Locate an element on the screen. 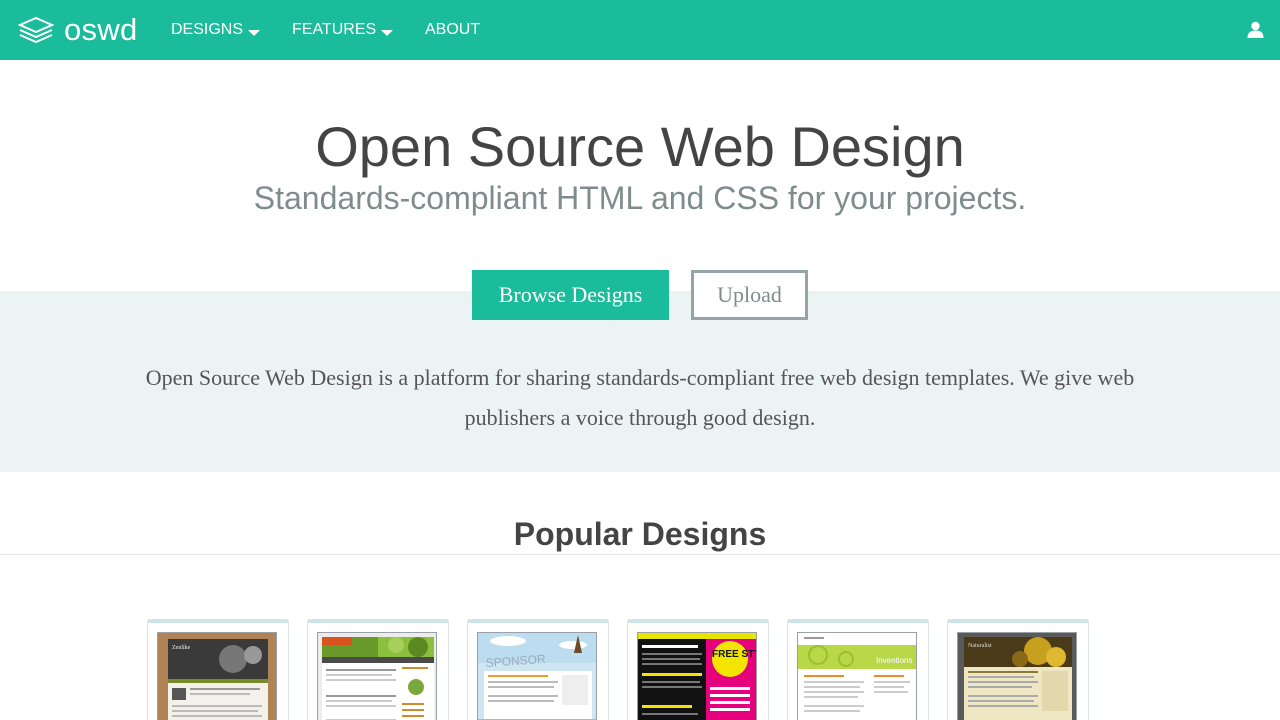 This screenshot has width=1280, height=720. svg-text: Inventions is located at coordinates (894, 660).